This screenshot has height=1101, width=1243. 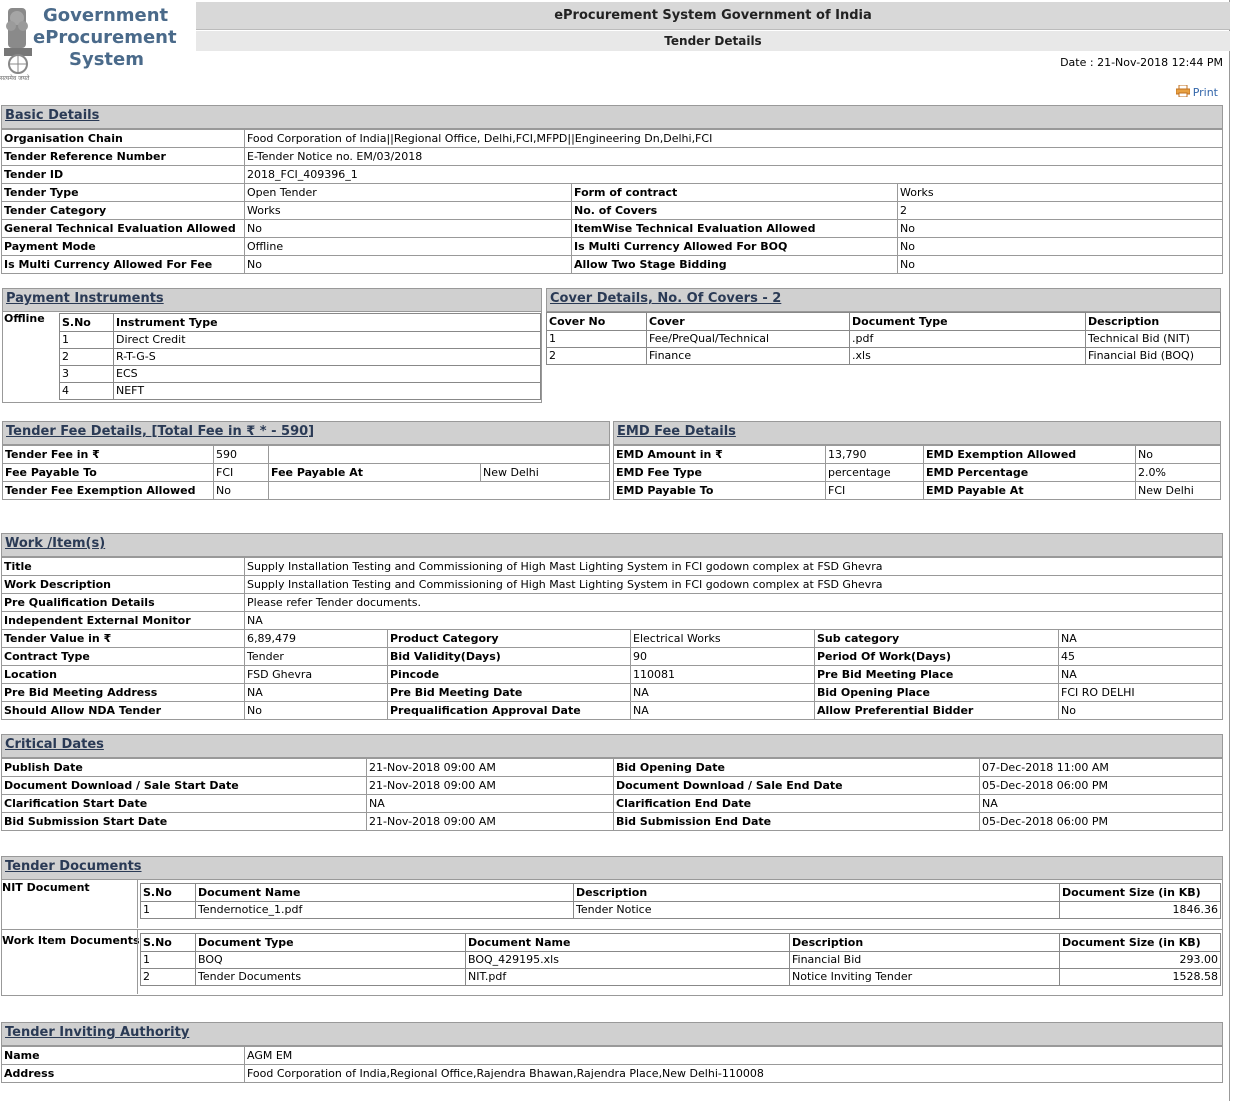 I want to click on document-link: NIT.pdf, so click(x=627, y=977).